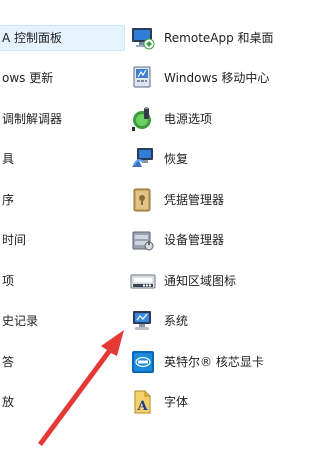 This screenshot has height=461, width=320. What do you see at coordinates (217, 78) in the screenshot?
I see `item-label: Windows 移动中心` at bounding box center [217, 78].